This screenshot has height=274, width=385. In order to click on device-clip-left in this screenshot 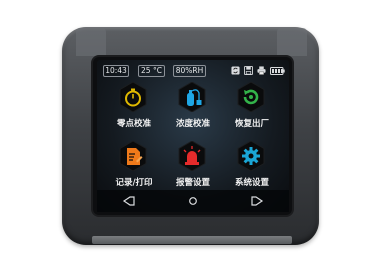, I will do `click(91, 42)`.